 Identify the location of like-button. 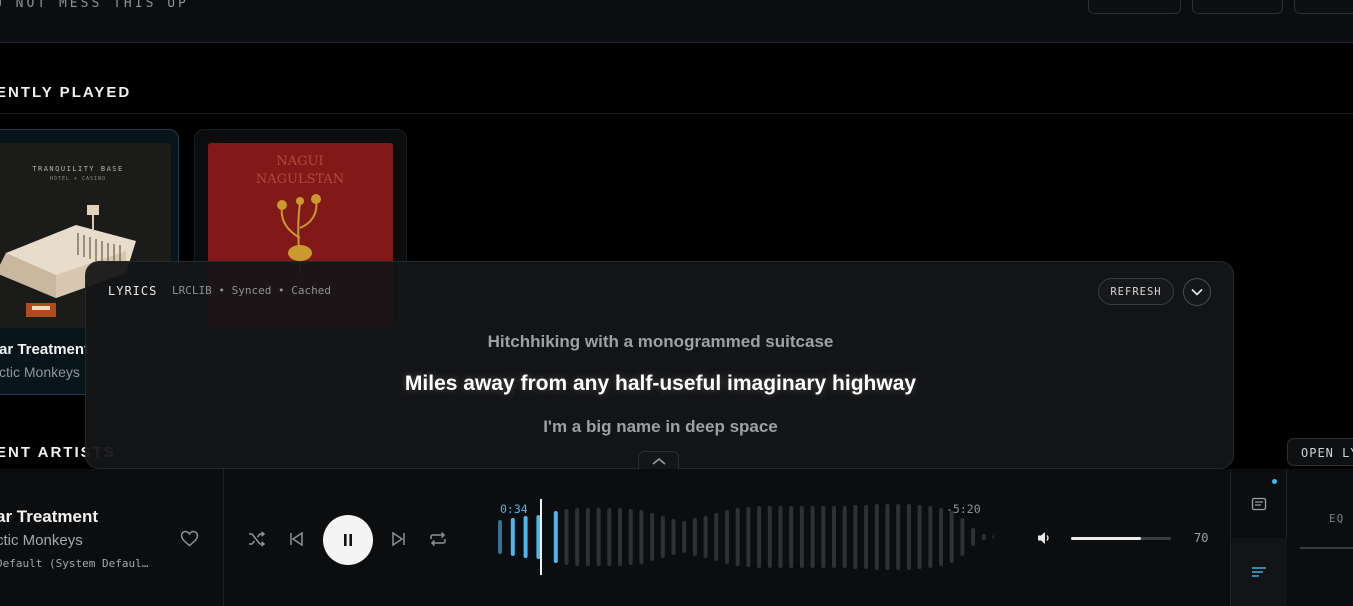
(189, 541).